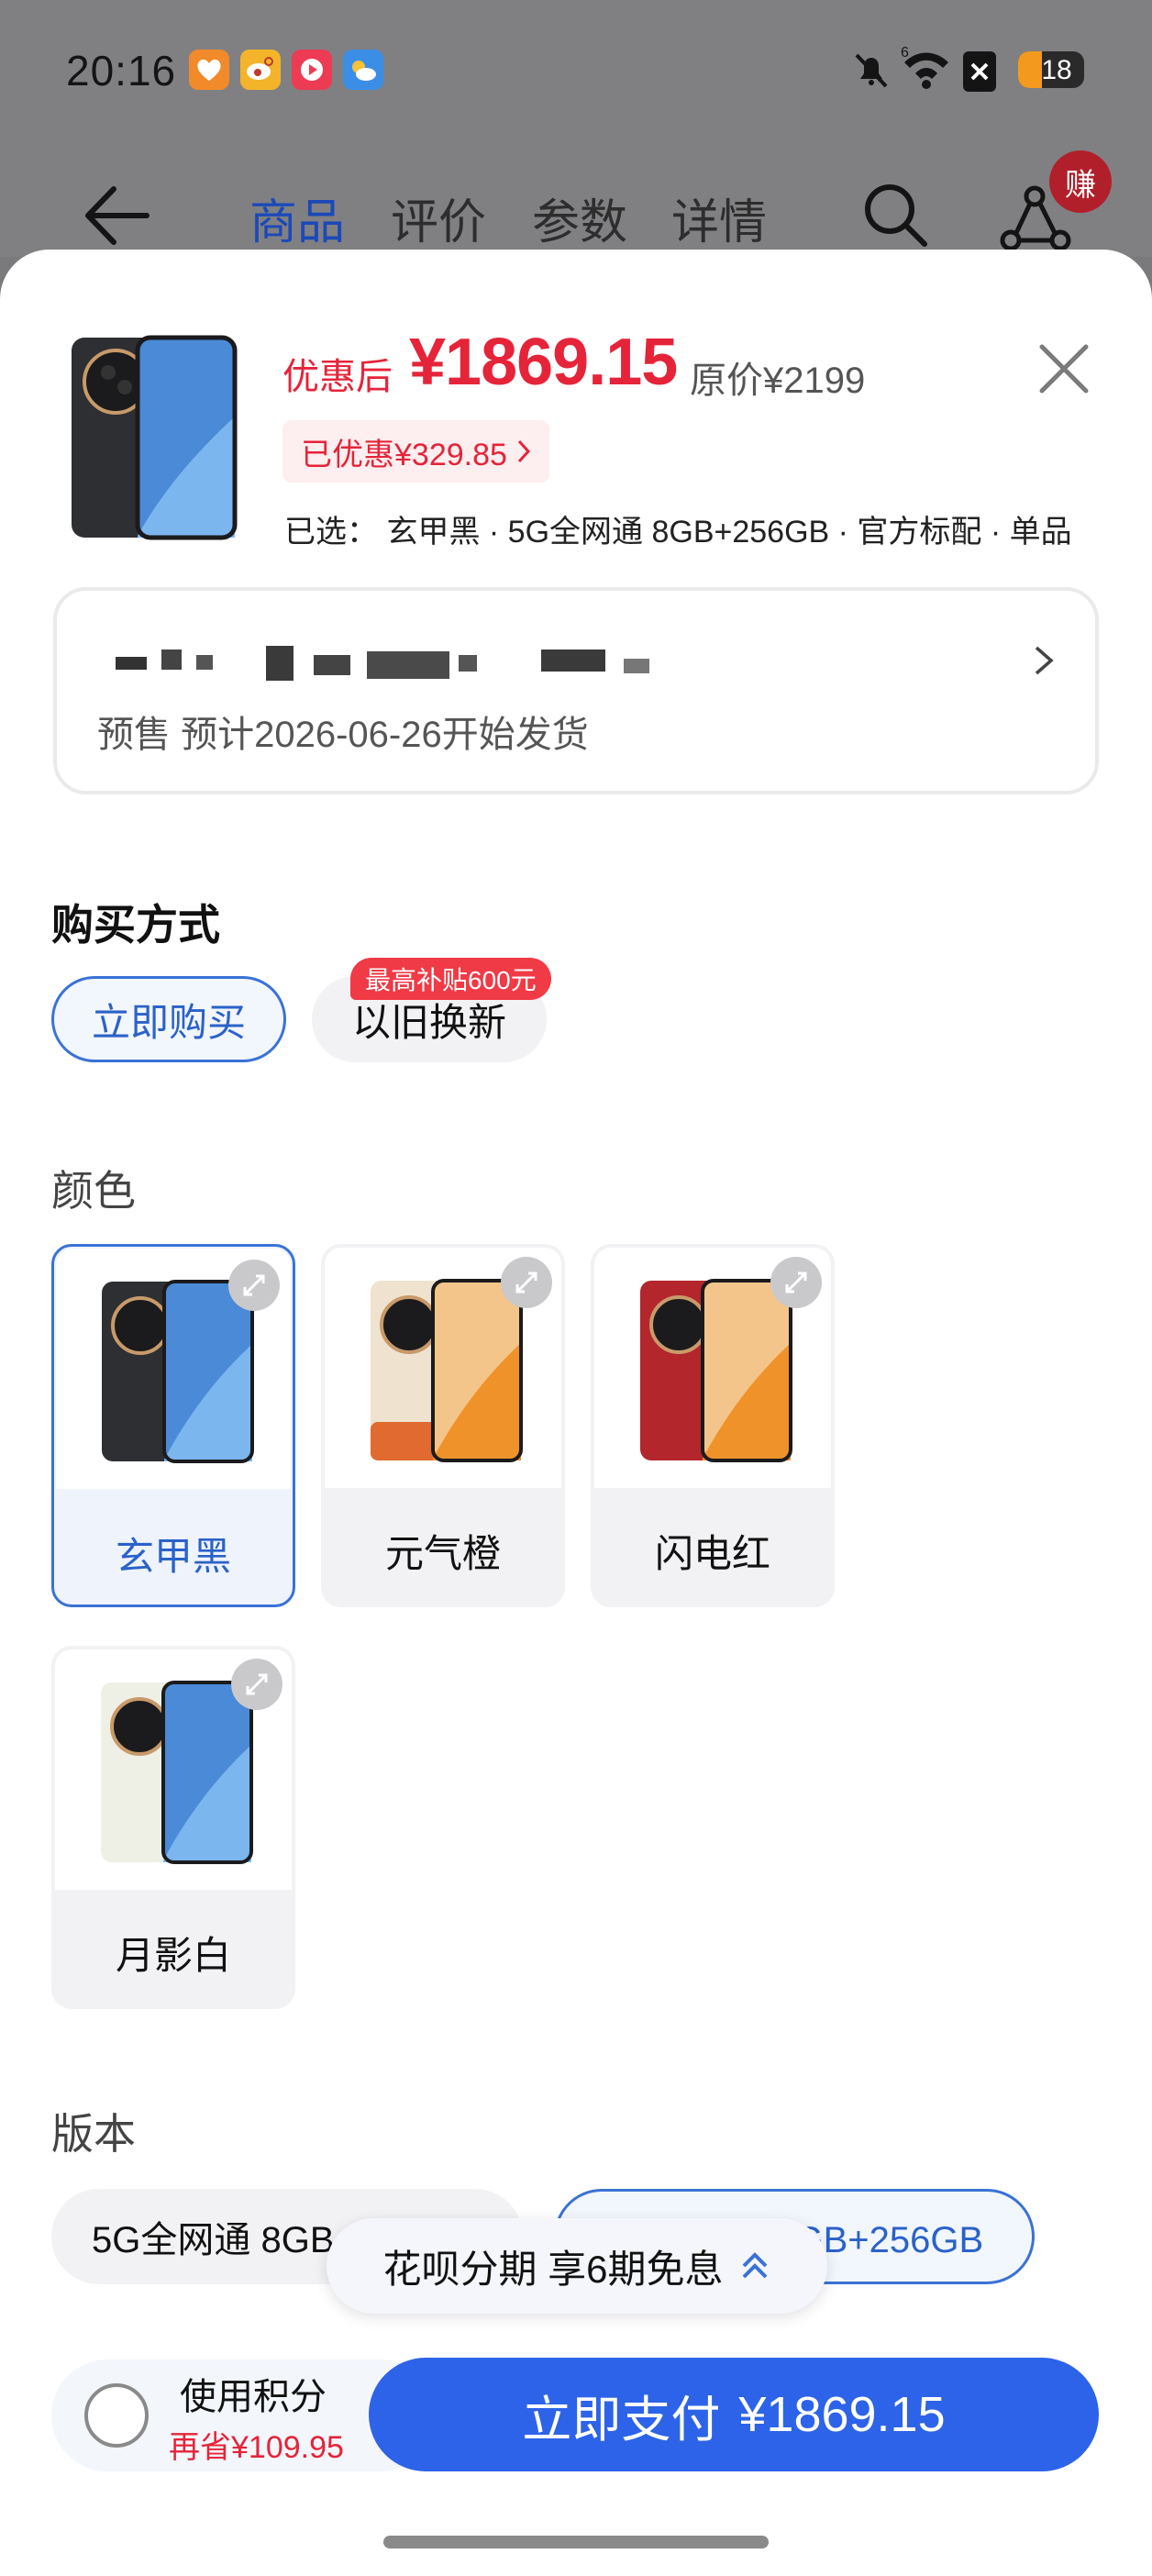 The height and width of the screenshot is (2576, 1152). Describe the element at coordinates (115, 215) in the screenshot. I see `back-arrow-icon` at that location.